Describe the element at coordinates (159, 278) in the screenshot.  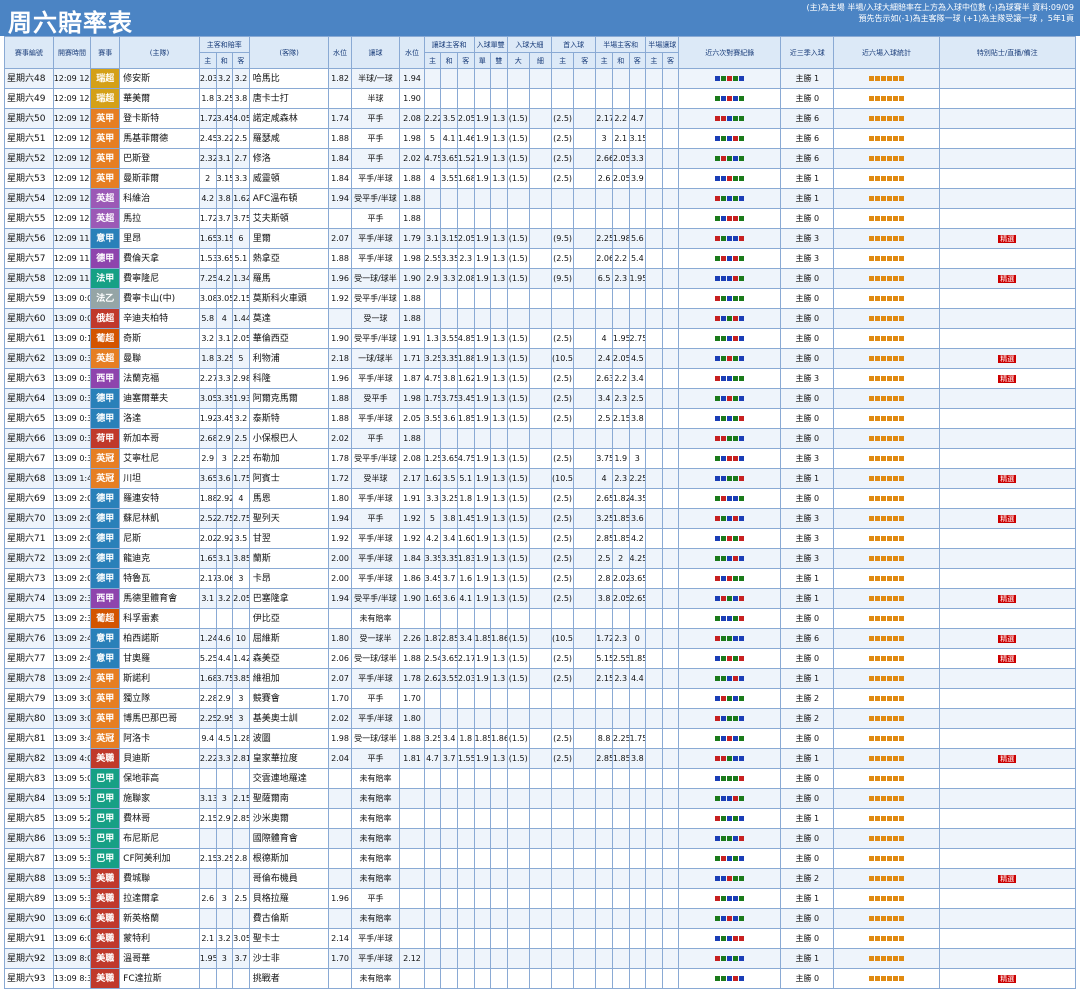
I see `home-team: 費寧隆尼` at that location.